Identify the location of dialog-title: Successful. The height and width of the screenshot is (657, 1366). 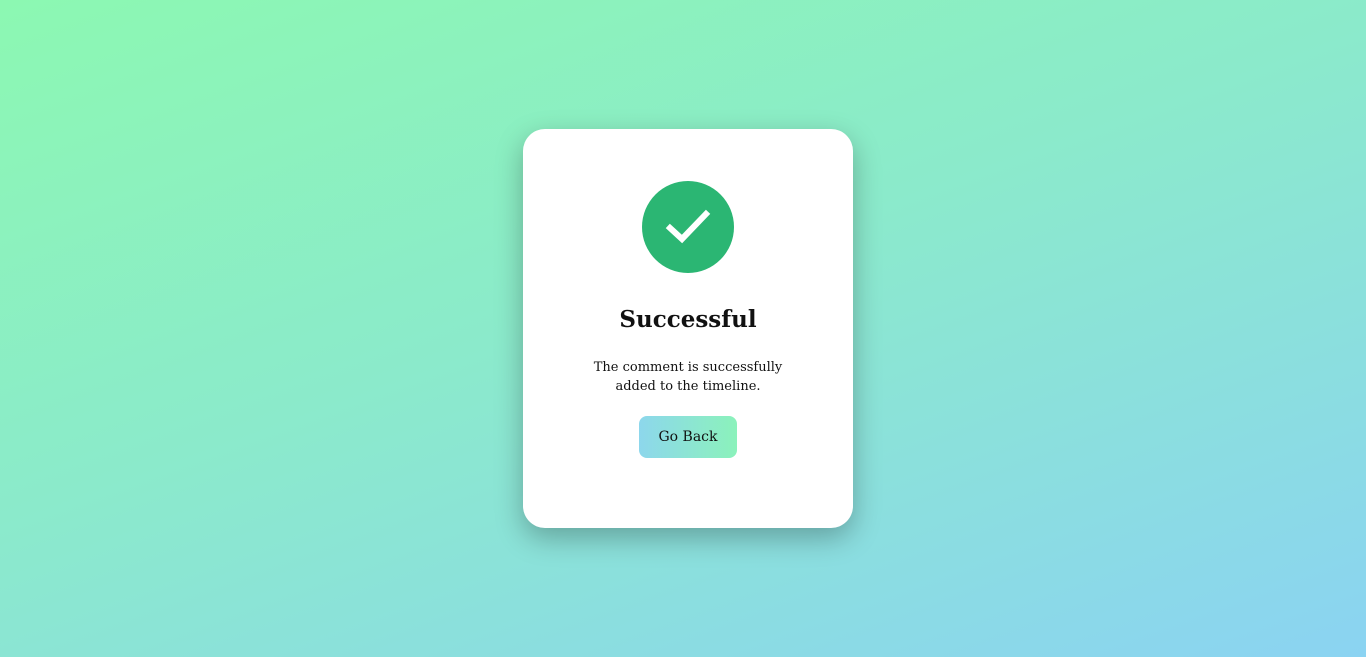
(688, 319).